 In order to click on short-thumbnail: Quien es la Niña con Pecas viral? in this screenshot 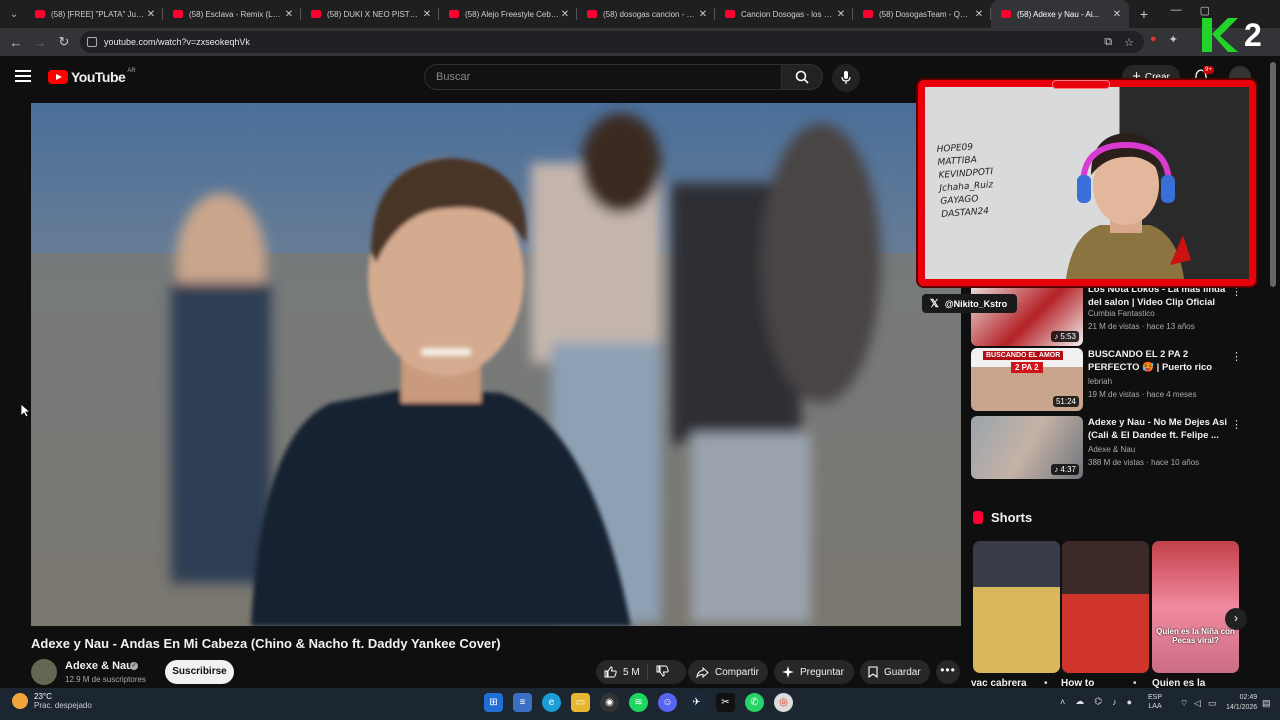, I will do `click(1195, 607)`.